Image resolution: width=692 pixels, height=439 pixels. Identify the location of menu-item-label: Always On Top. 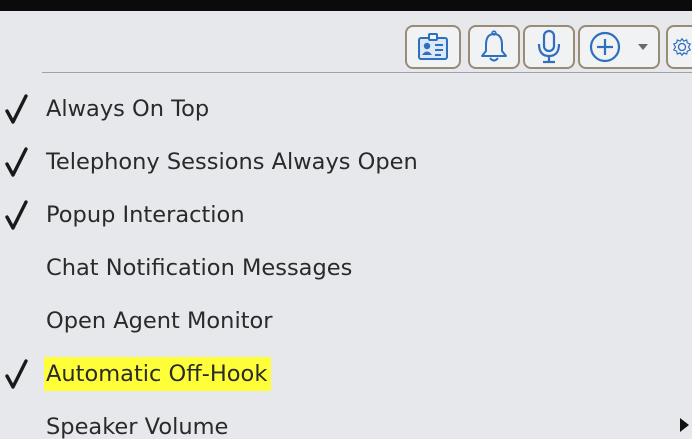
(128, 109).